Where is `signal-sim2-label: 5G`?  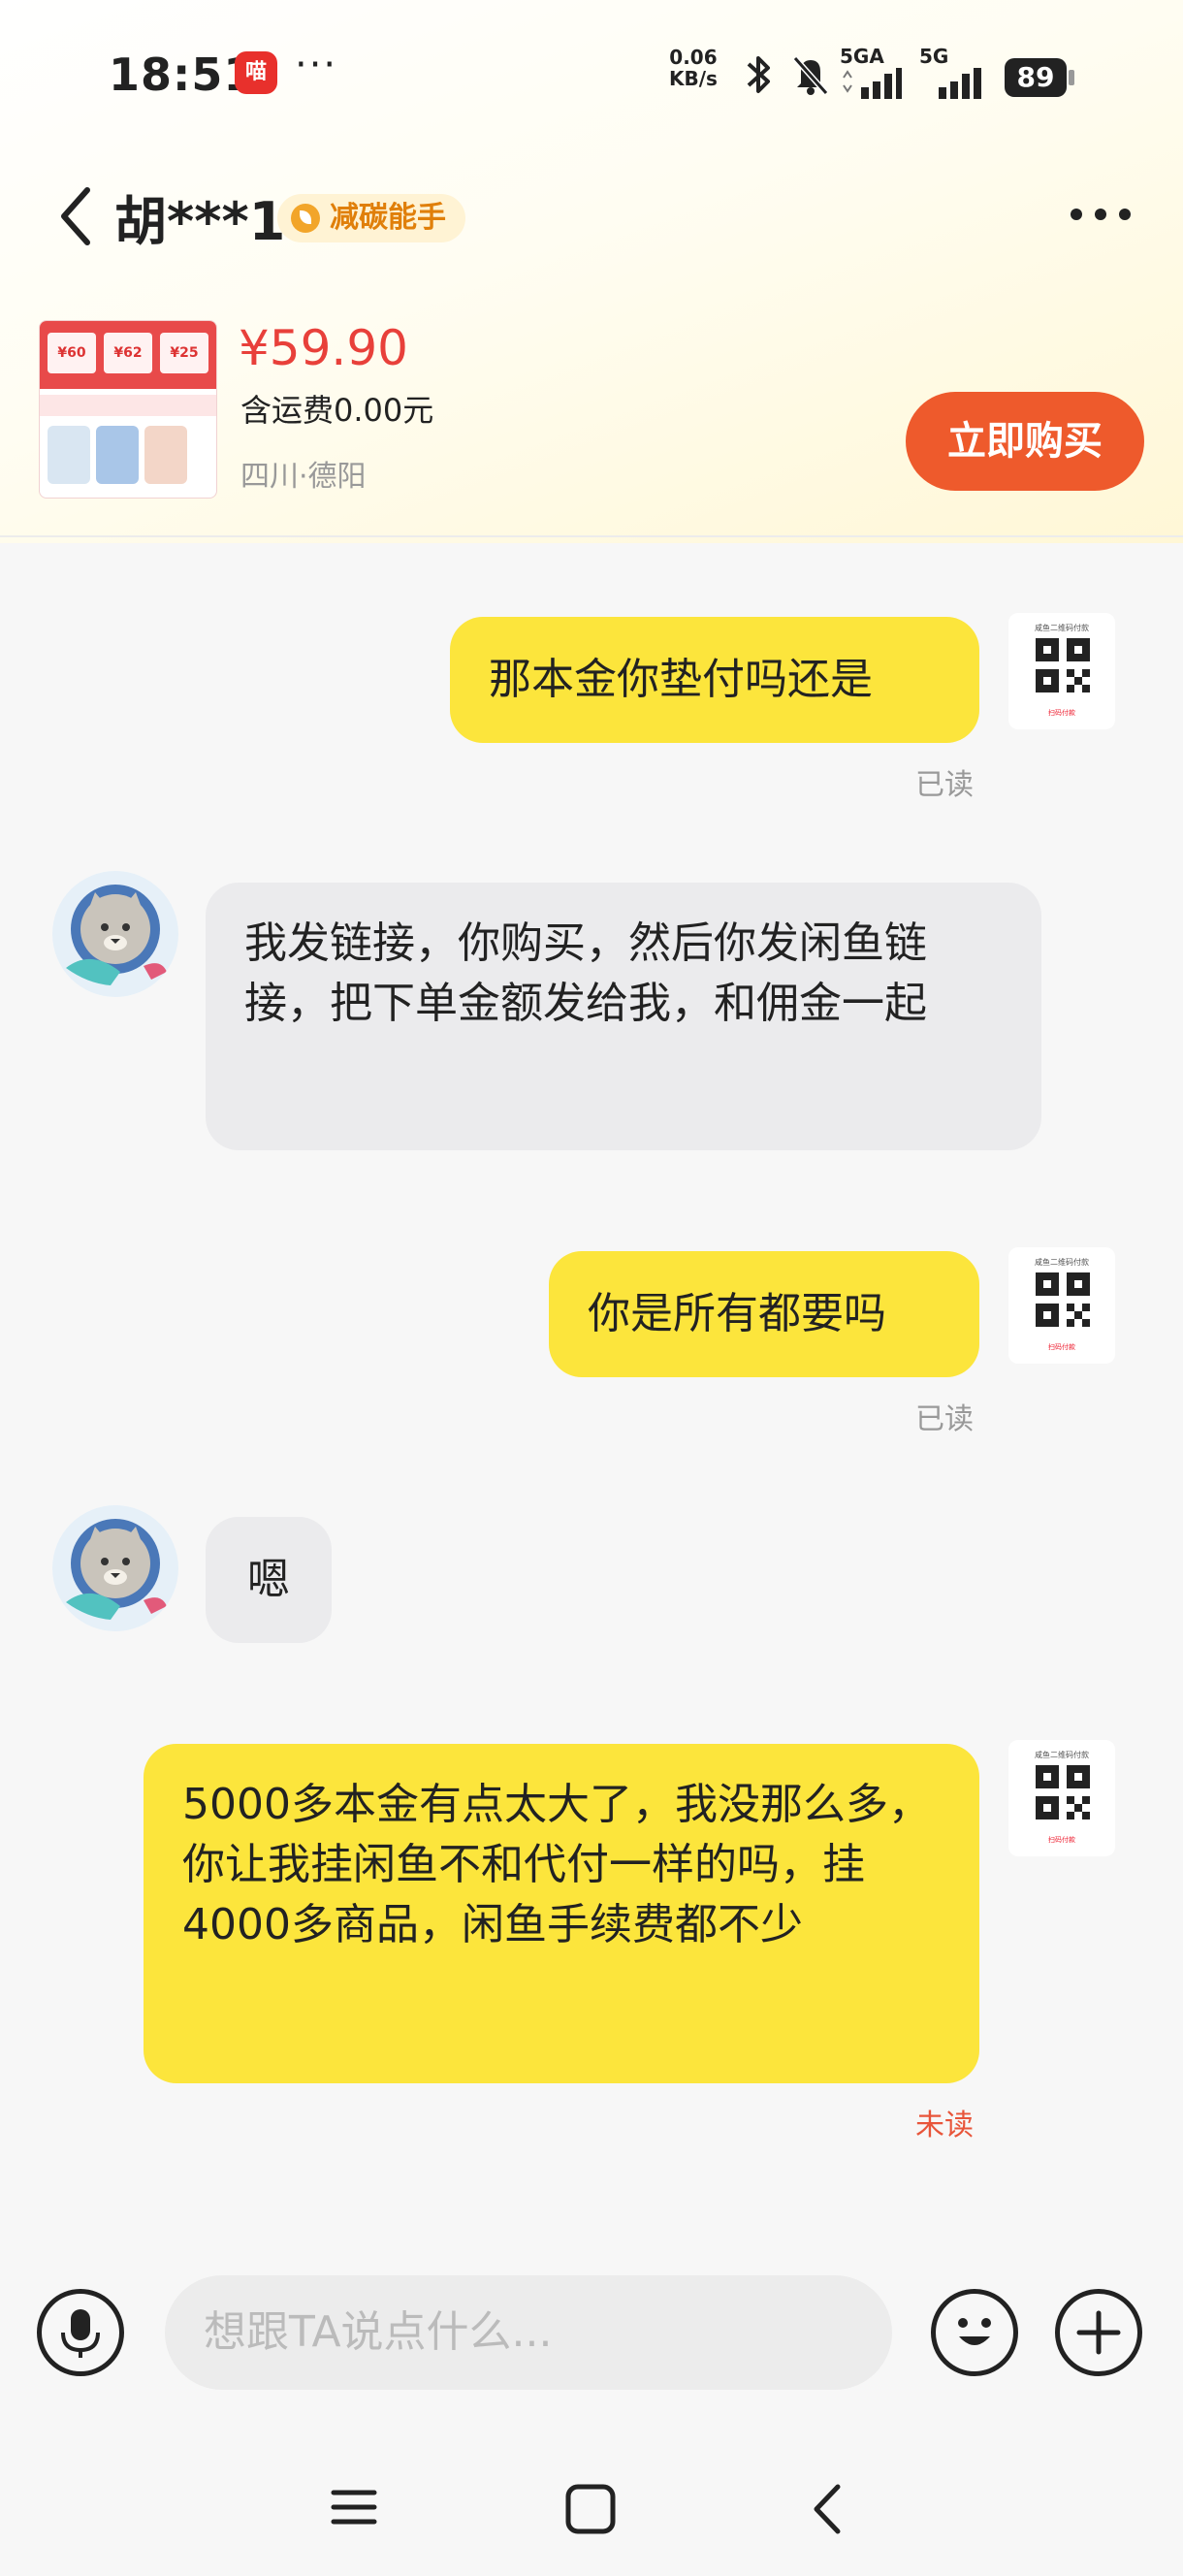 signal-sim2-label: 5G is located at coordinates (934, 56).